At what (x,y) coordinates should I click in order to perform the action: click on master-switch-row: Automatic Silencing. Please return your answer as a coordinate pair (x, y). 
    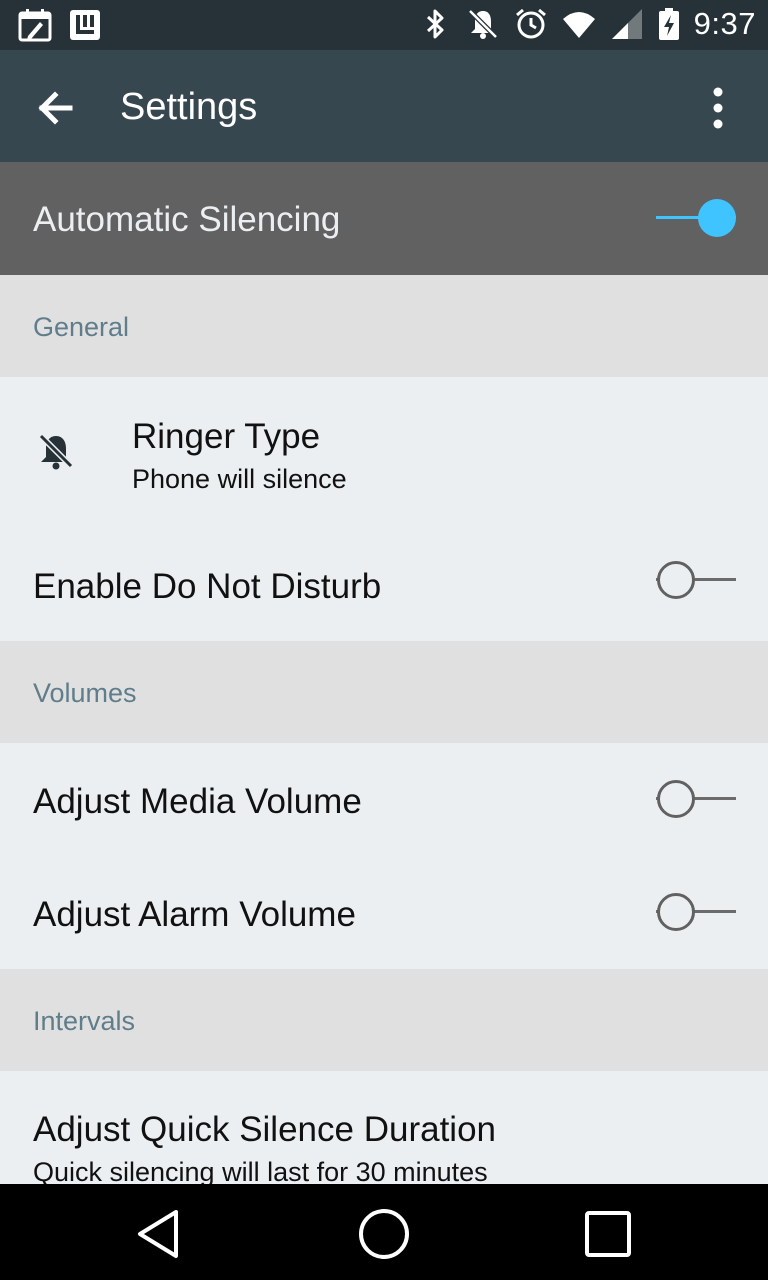
    Looking at the image, I should click on (384, 218).